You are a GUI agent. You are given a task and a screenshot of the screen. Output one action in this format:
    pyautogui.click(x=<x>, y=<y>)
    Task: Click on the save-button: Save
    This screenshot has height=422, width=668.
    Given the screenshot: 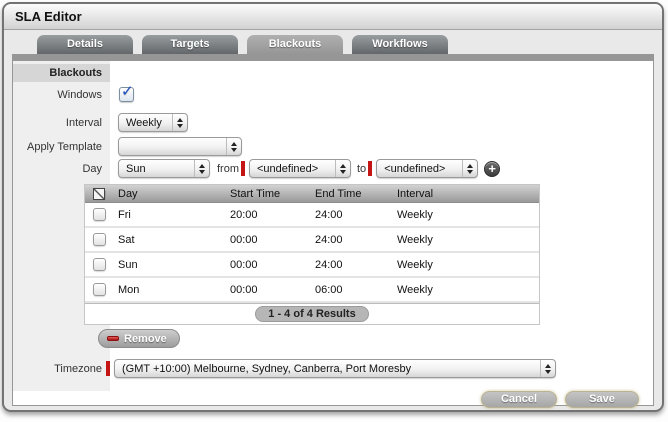 What is the action you would take?
    pyautogui.click(x=602, y=399)
    